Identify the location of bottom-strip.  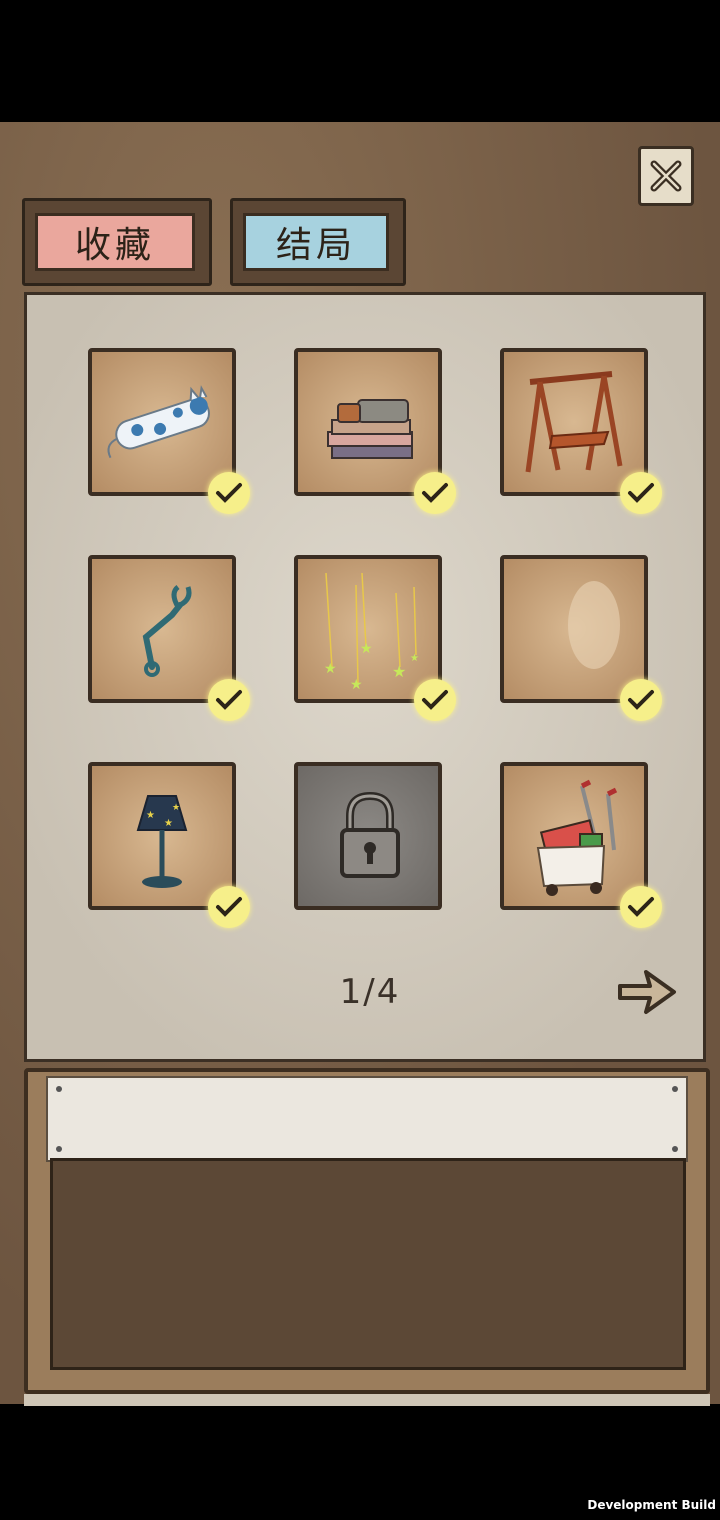
(367, 1400).